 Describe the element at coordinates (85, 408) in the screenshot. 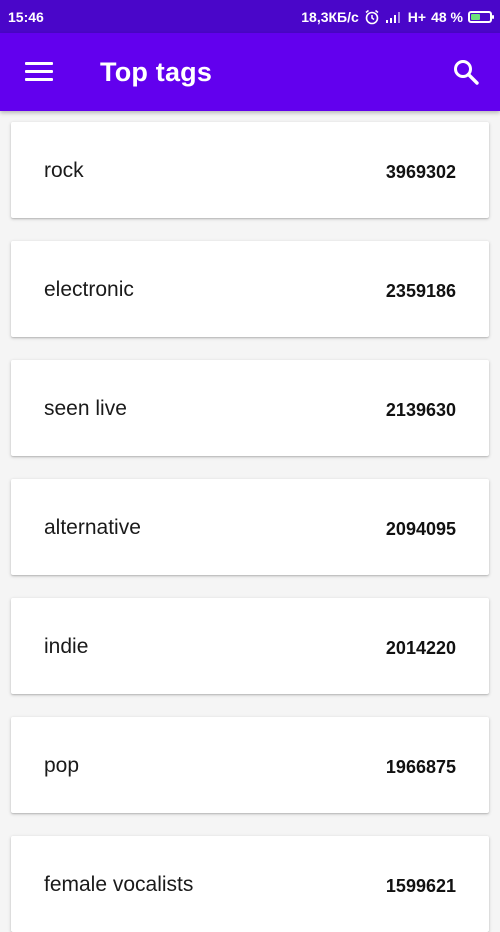

I see `tag-name: seen live` at that location.